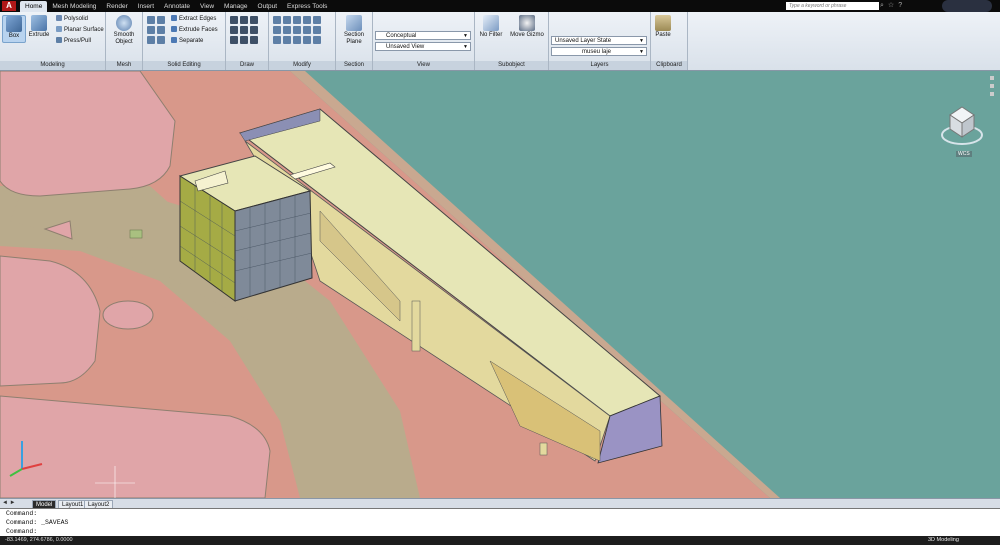  Describe the element at coordinates (882, 6) in the screenshot. I see `search-icon: ⌕` at that location.